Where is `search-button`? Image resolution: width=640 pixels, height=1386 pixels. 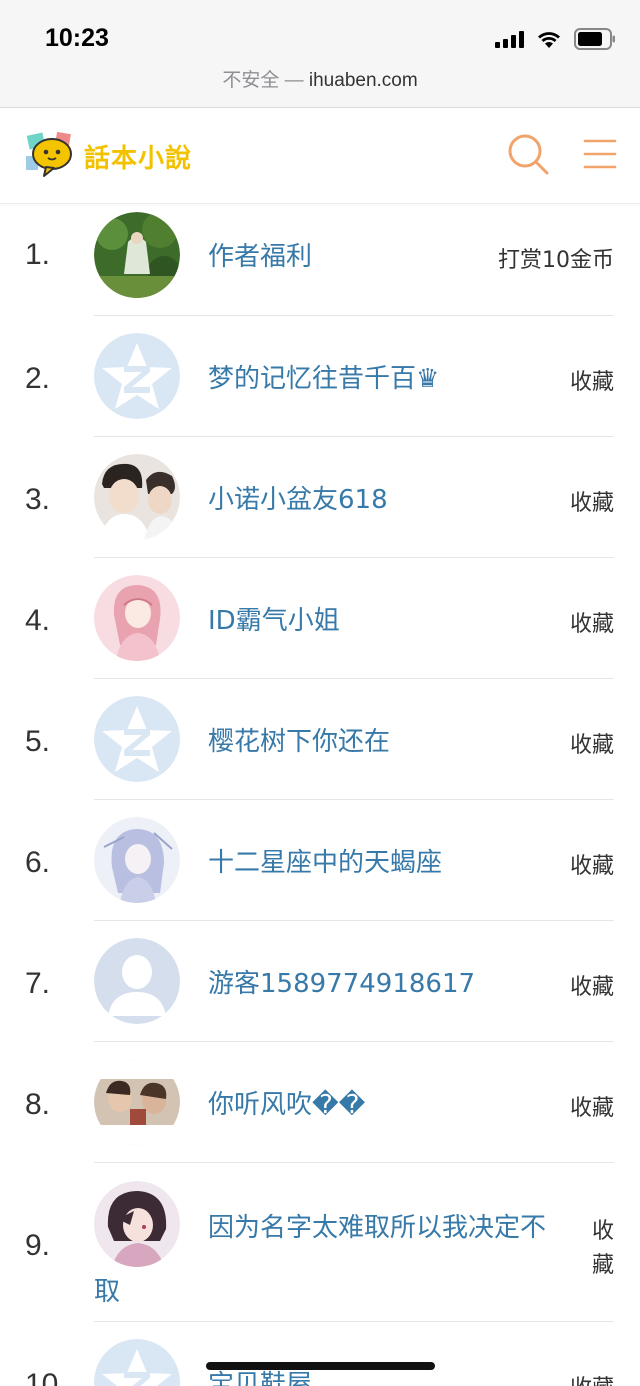 search-button is located at coordinates (528, 154).